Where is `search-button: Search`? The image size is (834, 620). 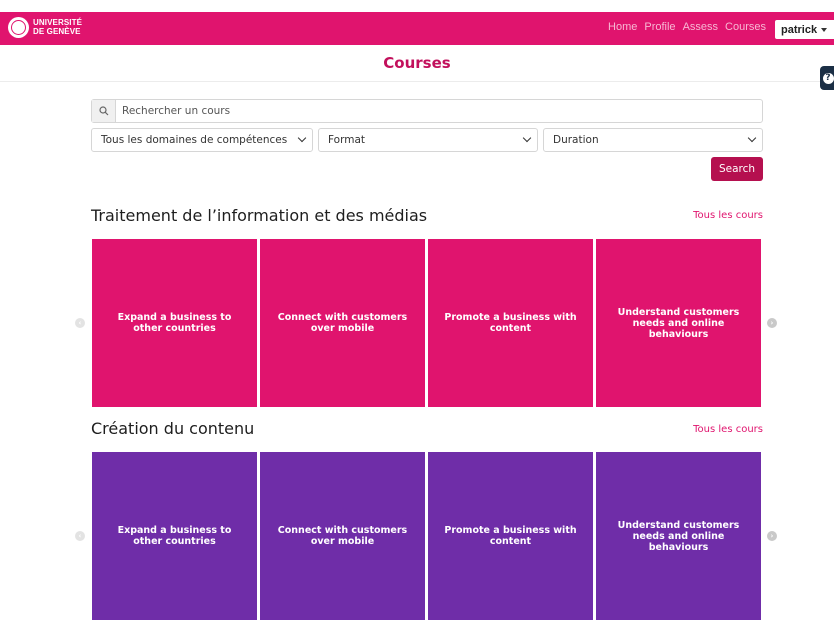 search-button: Search is located at coordinates (737, 169).